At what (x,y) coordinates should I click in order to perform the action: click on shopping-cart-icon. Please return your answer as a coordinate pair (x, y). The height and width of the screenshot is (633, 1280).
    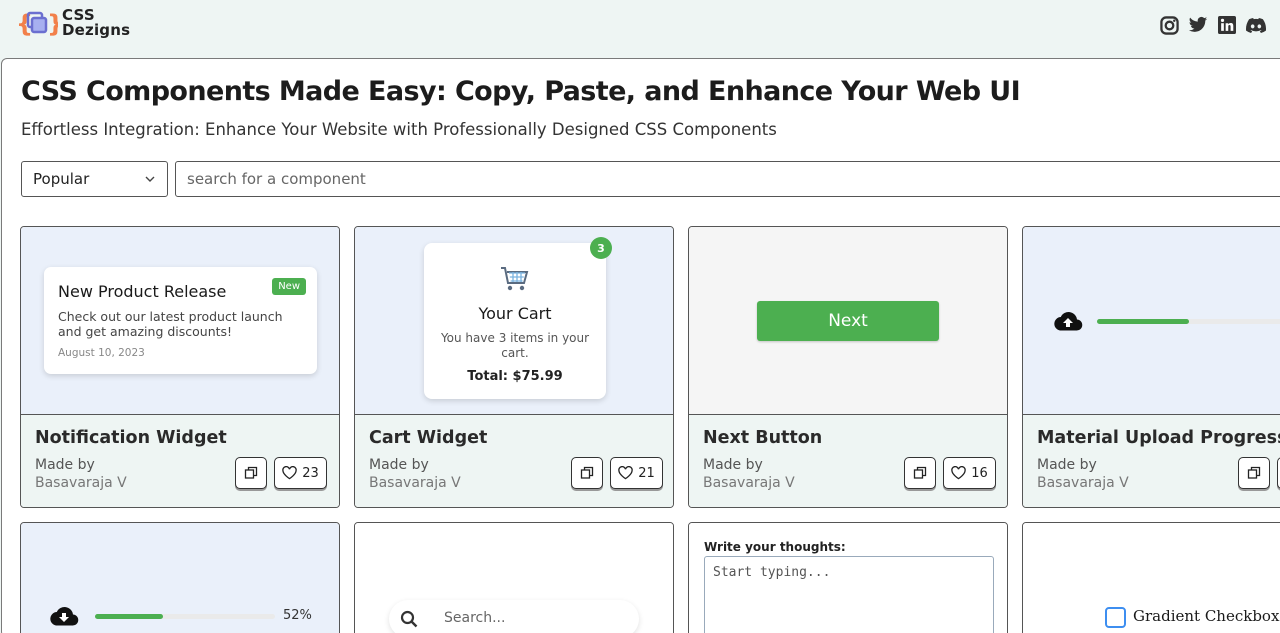
    Looking at the image, I should click on (515, 279).